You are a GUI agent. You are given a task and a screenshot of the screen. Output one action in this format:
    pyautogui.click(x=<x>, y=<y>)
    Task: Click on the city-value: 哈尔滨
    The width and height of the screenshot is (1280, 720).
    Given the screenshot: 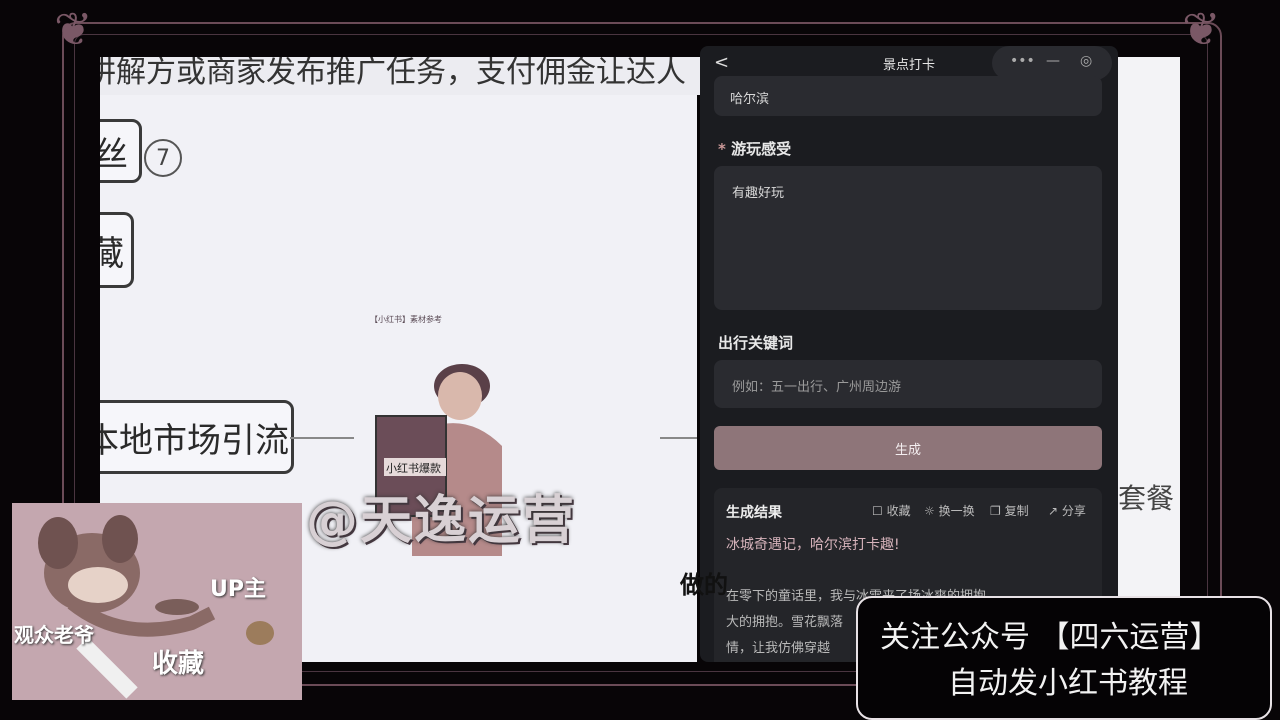 What is the action you would take?
    pyautogui.click(x=750, y=99)
    